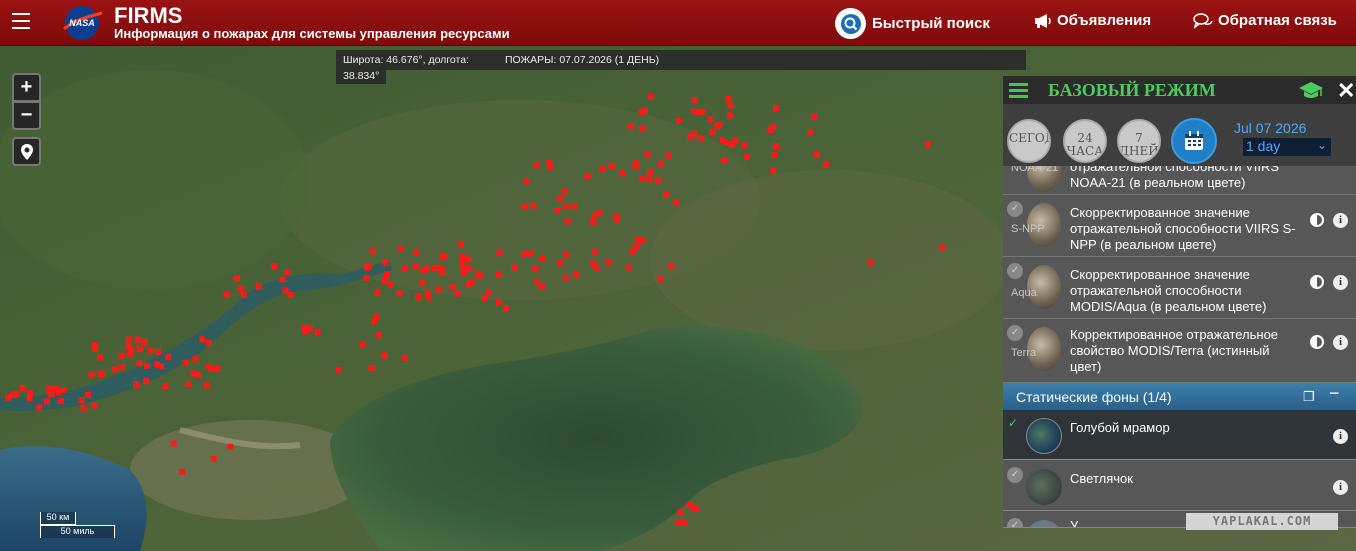  I want to click on static-backgrounds-header: Статические фоны (1/4) ❐ −, so click(1179, 396).